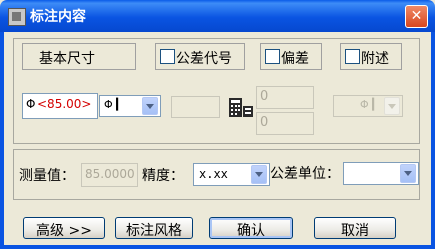 The width and height of the screenshot is (435, 249). What do you see at coordinates (241, 108) in the screenshot?
I see `calculator-icon` at bounding box center [241, 108].